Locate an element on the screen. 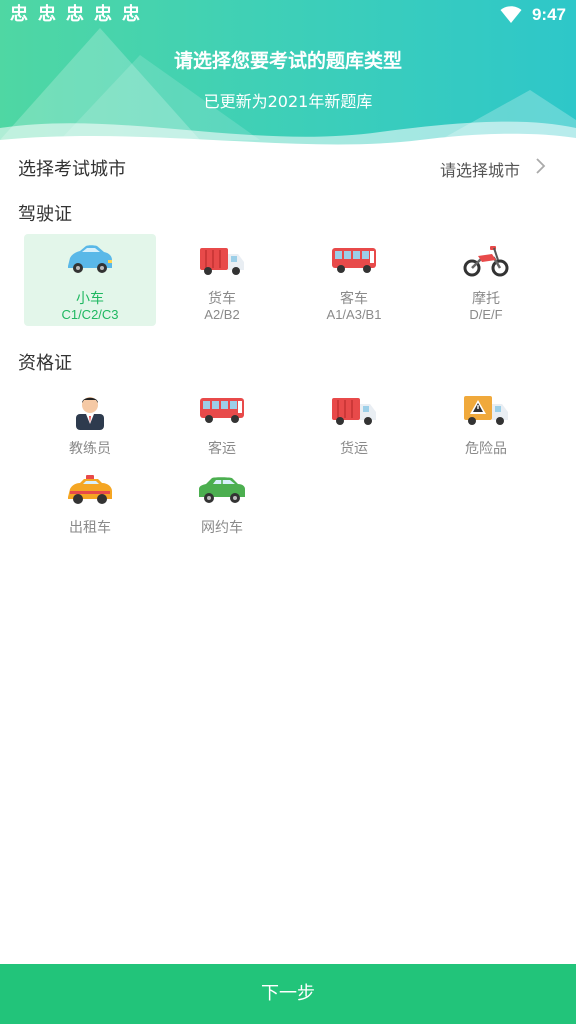 The width and height of the screenshot is (576, 1024). option-label: 货车 is located at coordinates (222, 299).